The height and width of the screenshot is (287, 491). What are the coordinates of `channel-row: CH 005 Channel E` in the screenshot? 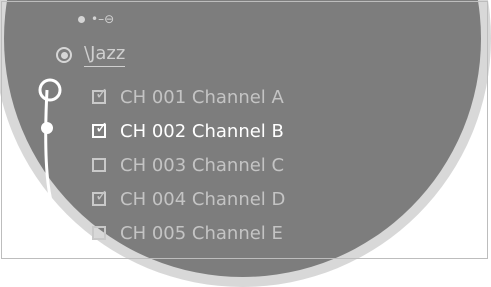 It's located at (188, 233).